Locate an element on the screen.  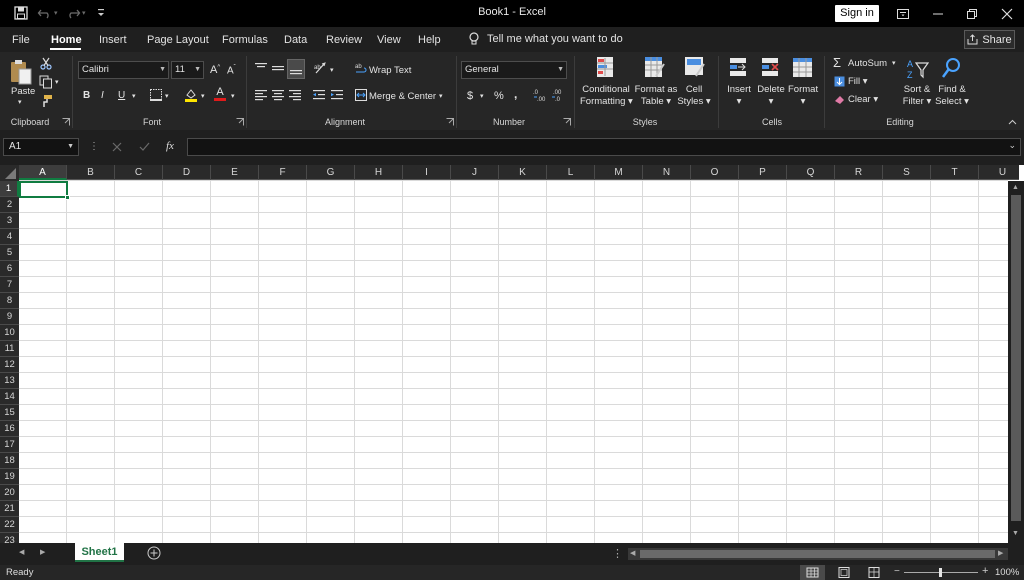
format-cells-icon is located at coordinates (803, 68).